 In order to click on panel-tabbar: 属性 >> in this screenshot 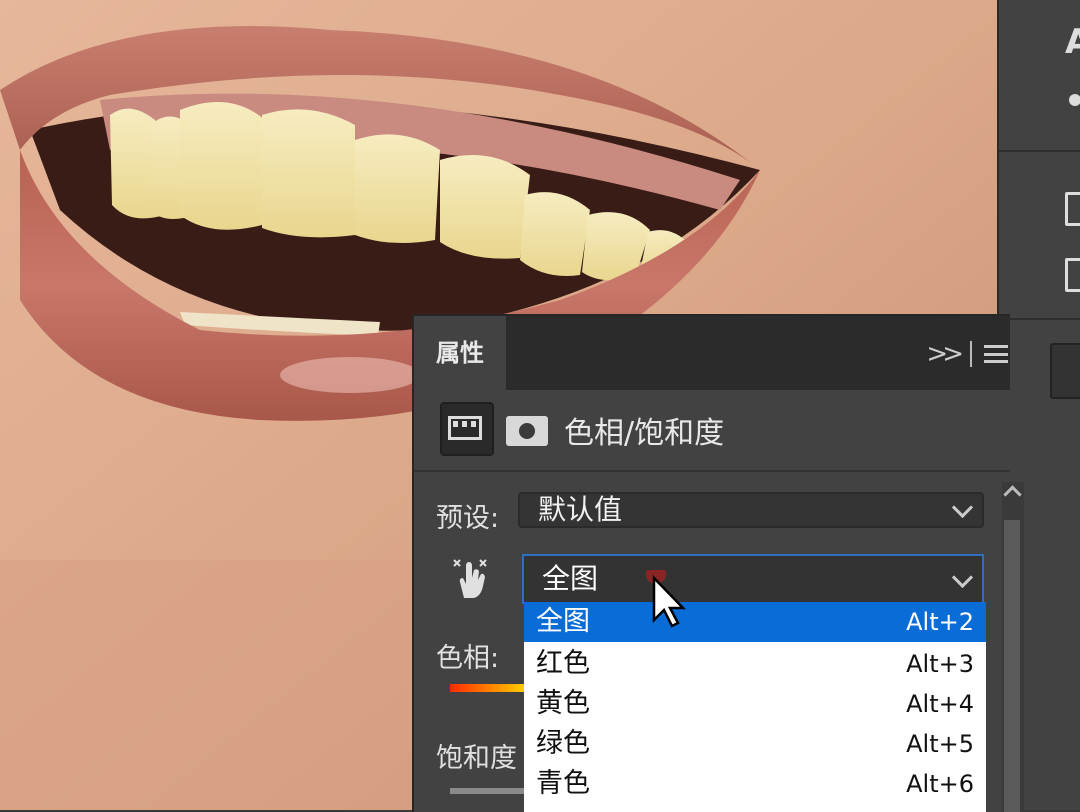, I will do `click(712, 353)`.